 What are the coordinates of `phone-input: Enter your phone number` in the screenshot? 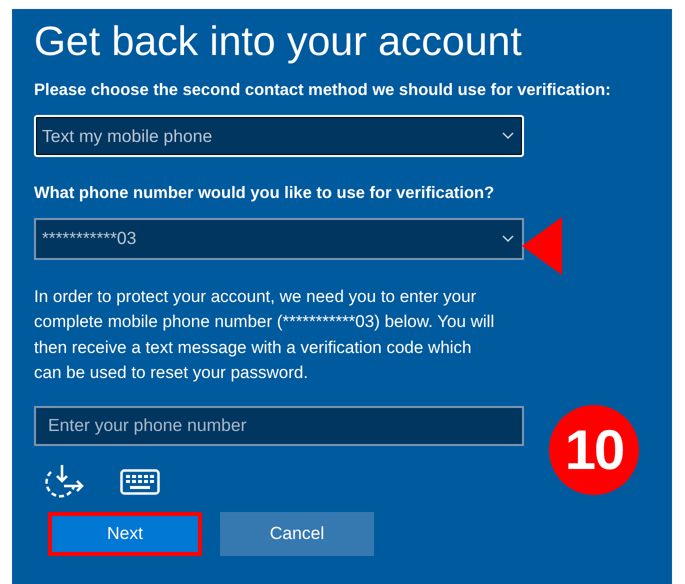 It's located at (279, 426).